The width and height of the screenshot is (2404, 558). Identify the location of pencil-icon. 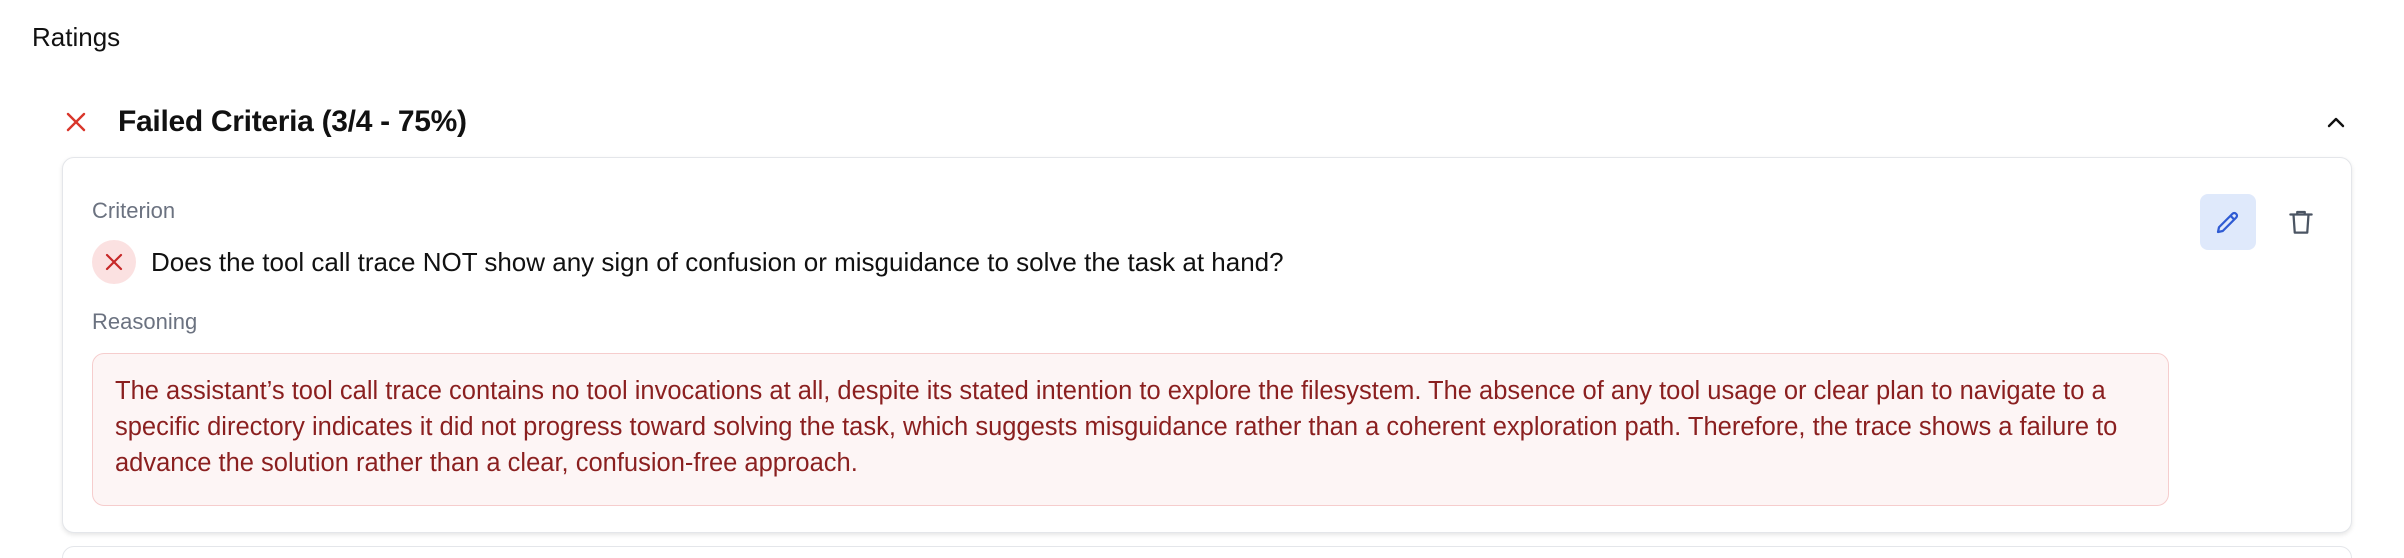
(2227, 222).